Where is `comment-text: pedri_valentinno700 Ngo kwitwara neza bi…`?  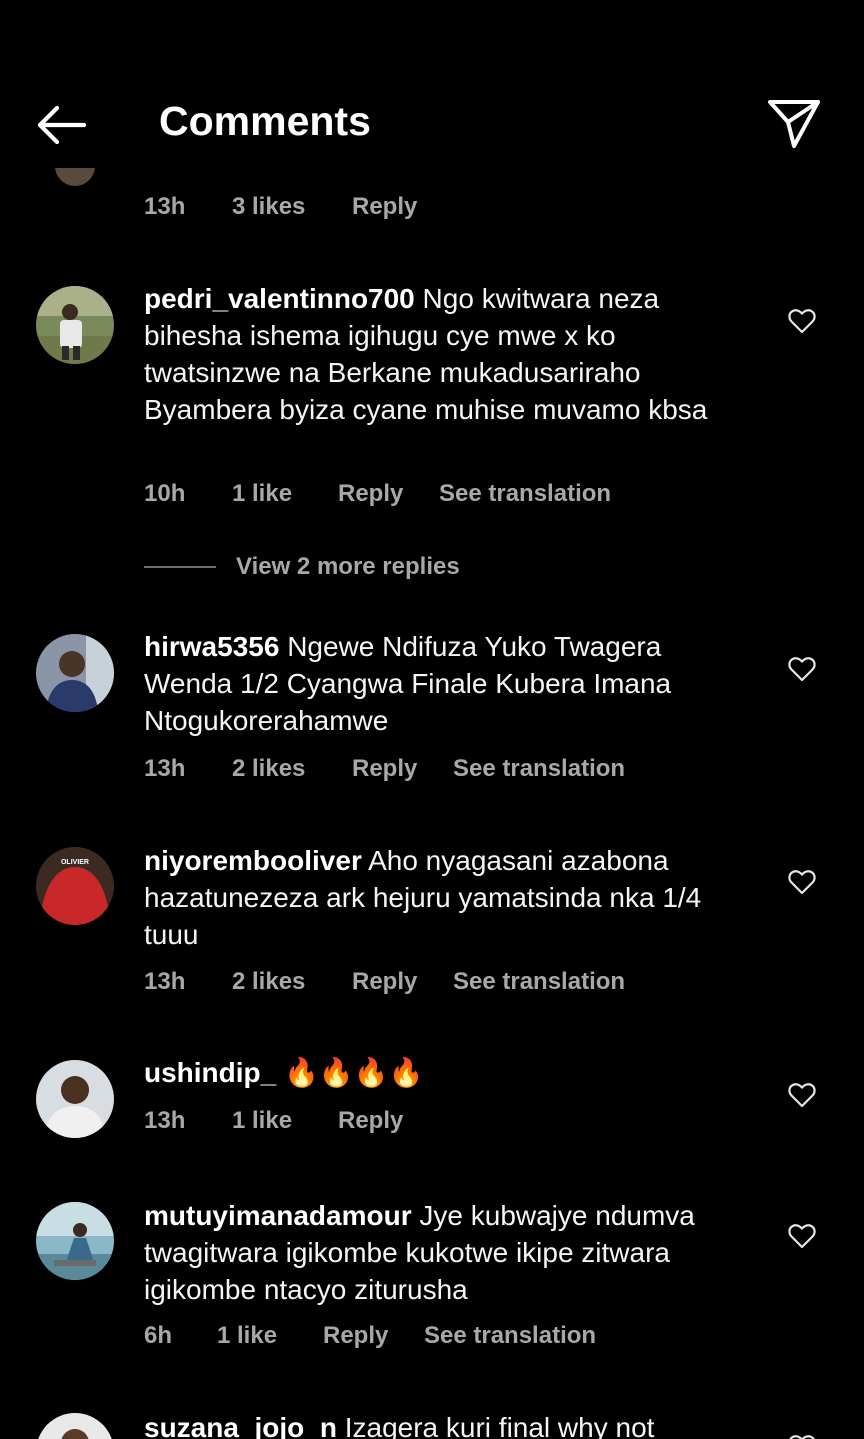
comment-text: pedri_valentinno700 Ngo kwitwara neza bi… is located at coordinates (444, 354).